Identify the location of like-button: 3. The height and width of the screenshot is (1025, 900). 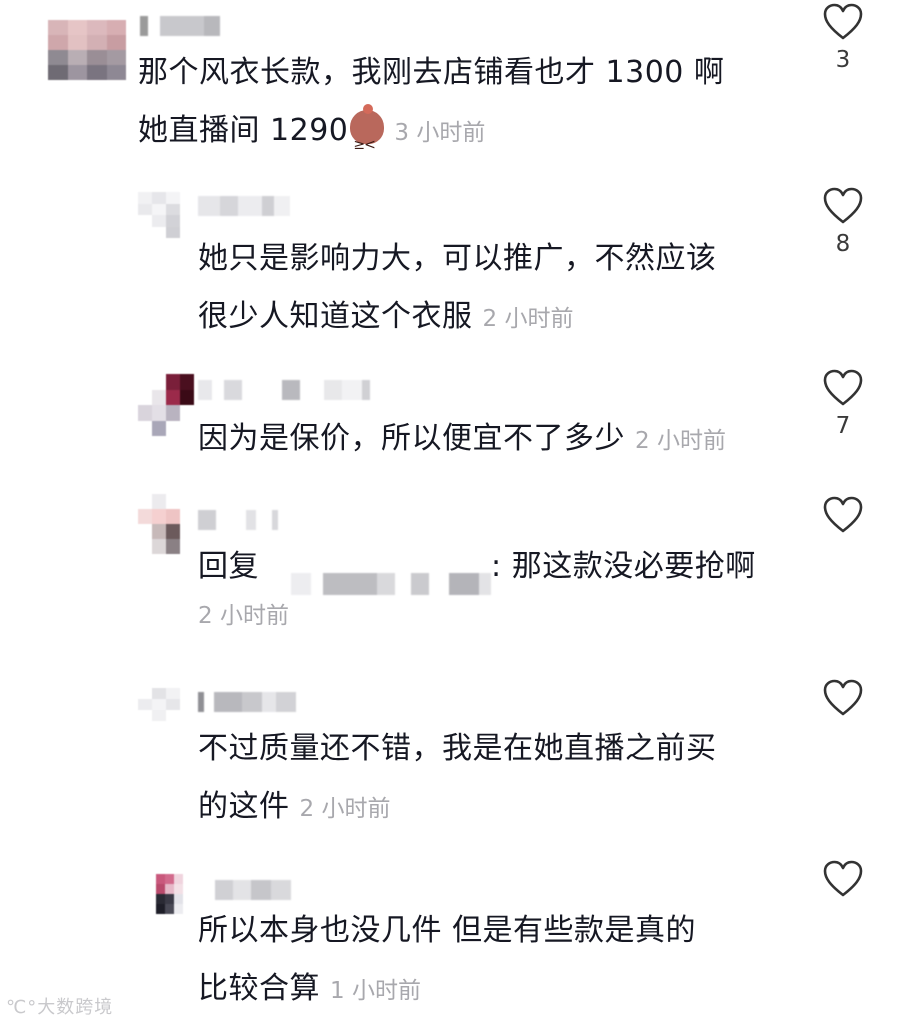
(843, 38).